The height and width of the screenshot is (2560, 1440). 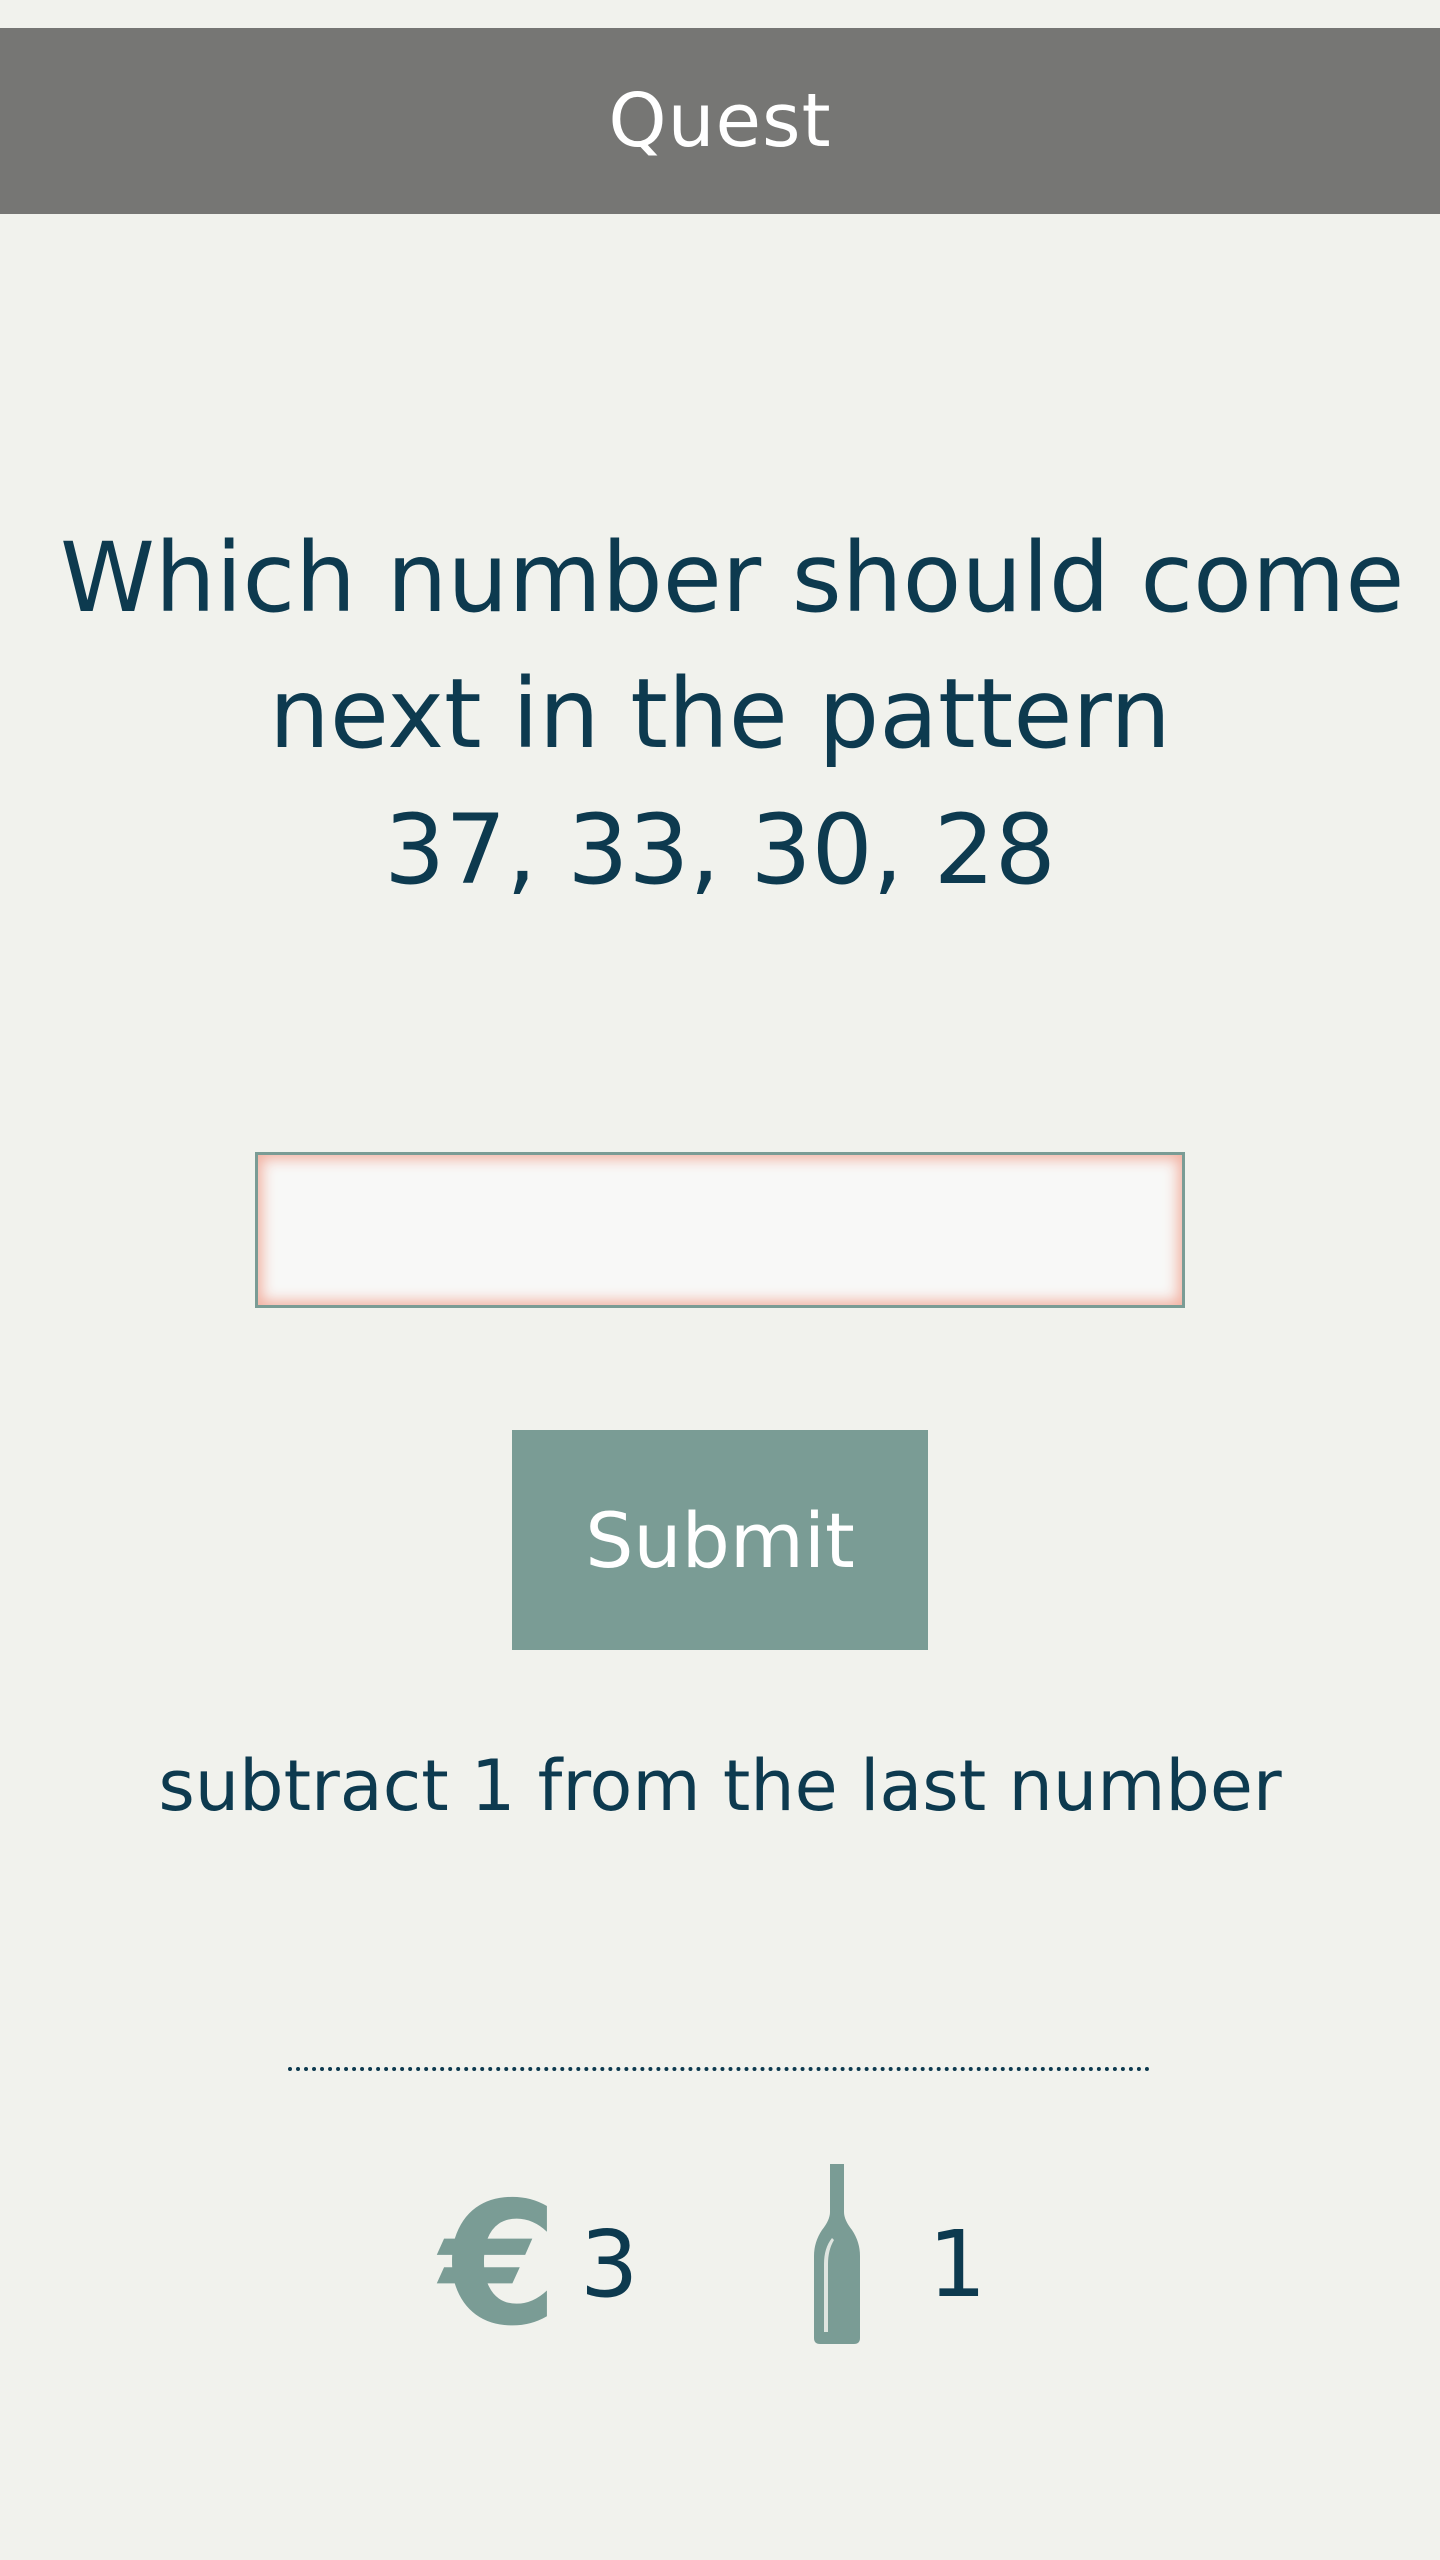 What do you see at coordinates (720, 1786) in the screenshot?
I see `hint-text: subtract 1 from the last number` at bounding box center [720, 1786].